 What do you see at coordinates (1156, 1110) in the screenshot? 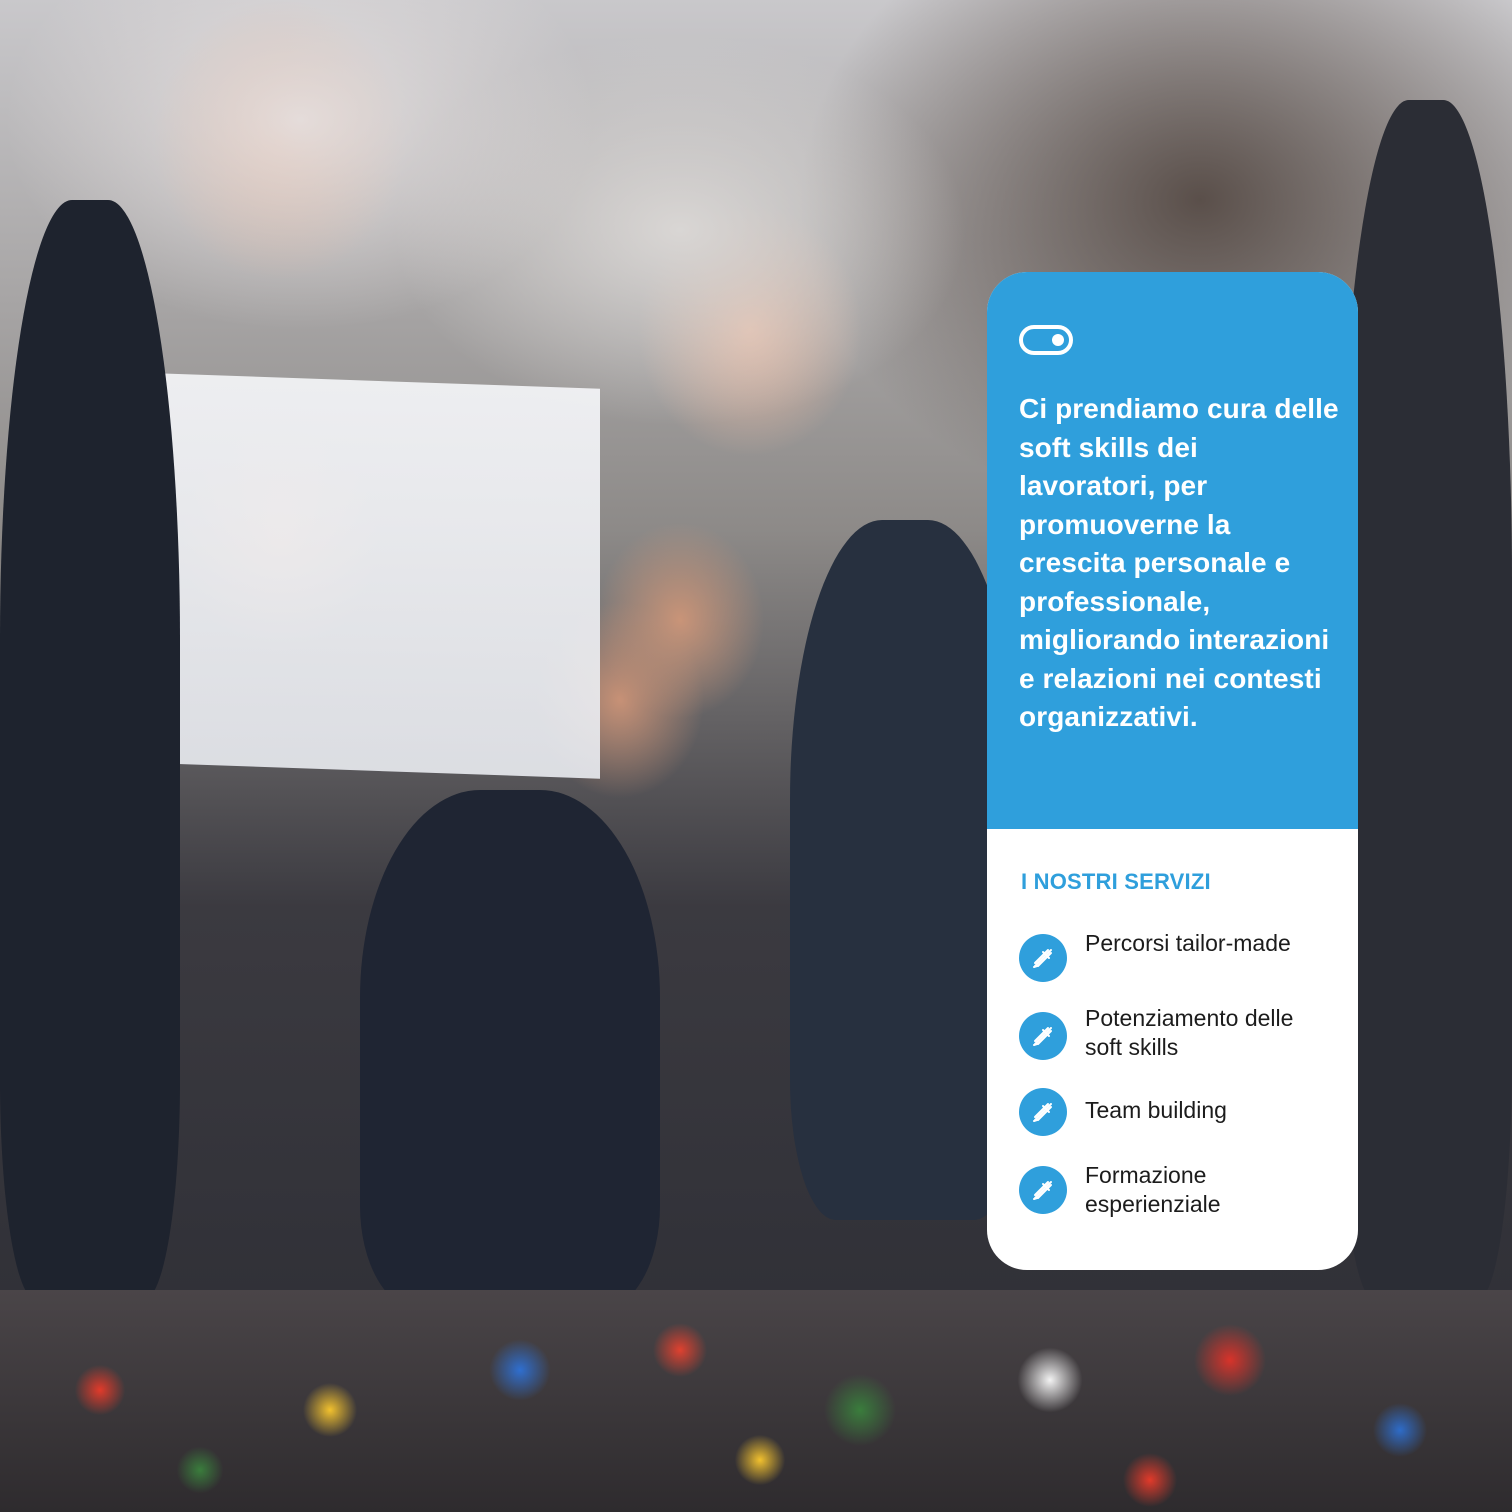
I see `service-label: Team building` at bounding box center [1156, 1110].